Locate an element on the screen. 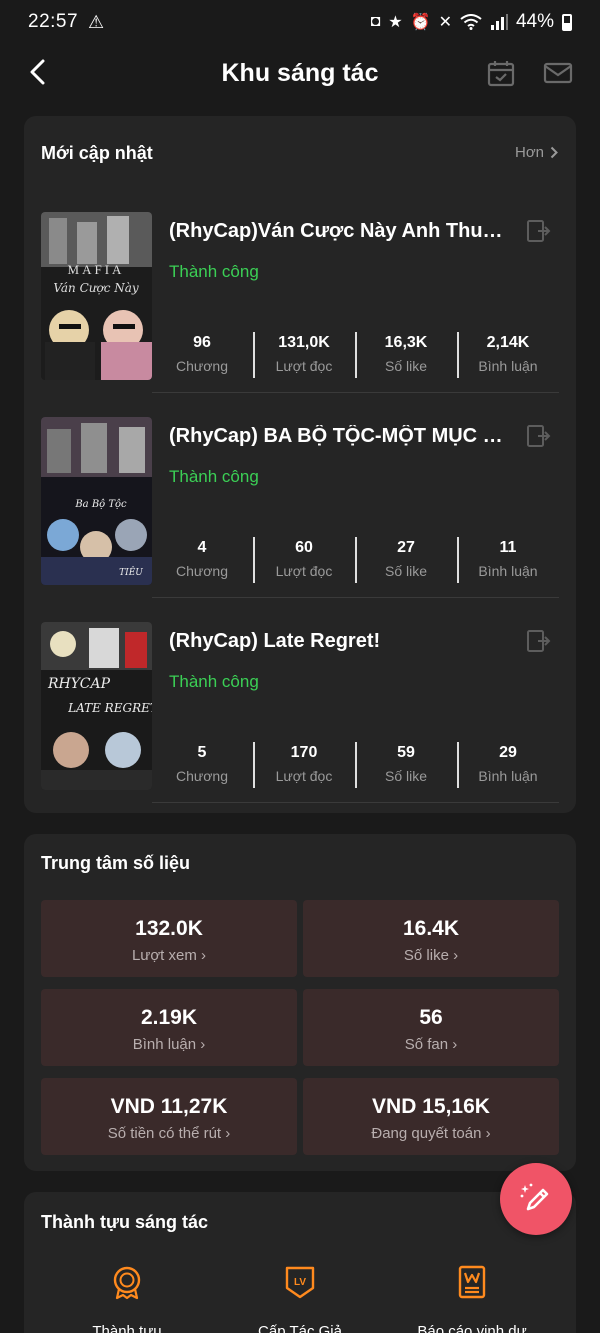  svg-text: LATE REGRET is located at coordinates (109, 708).